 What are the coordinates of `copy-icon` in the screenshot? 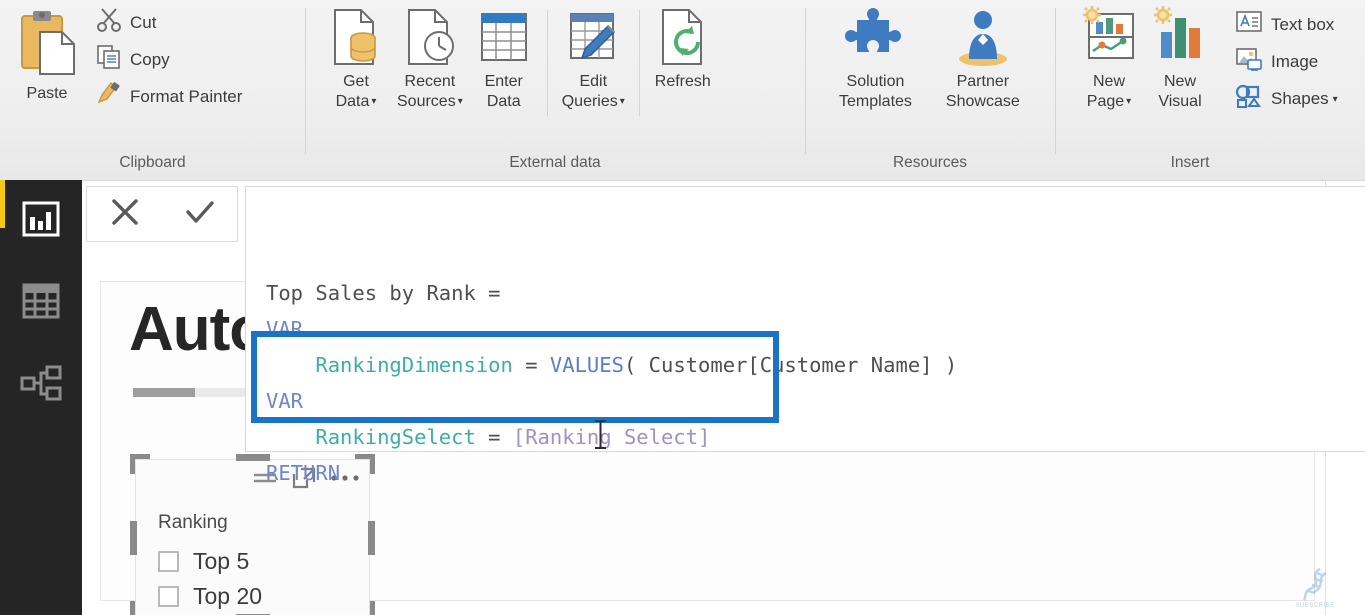 It's located at (109, 59).